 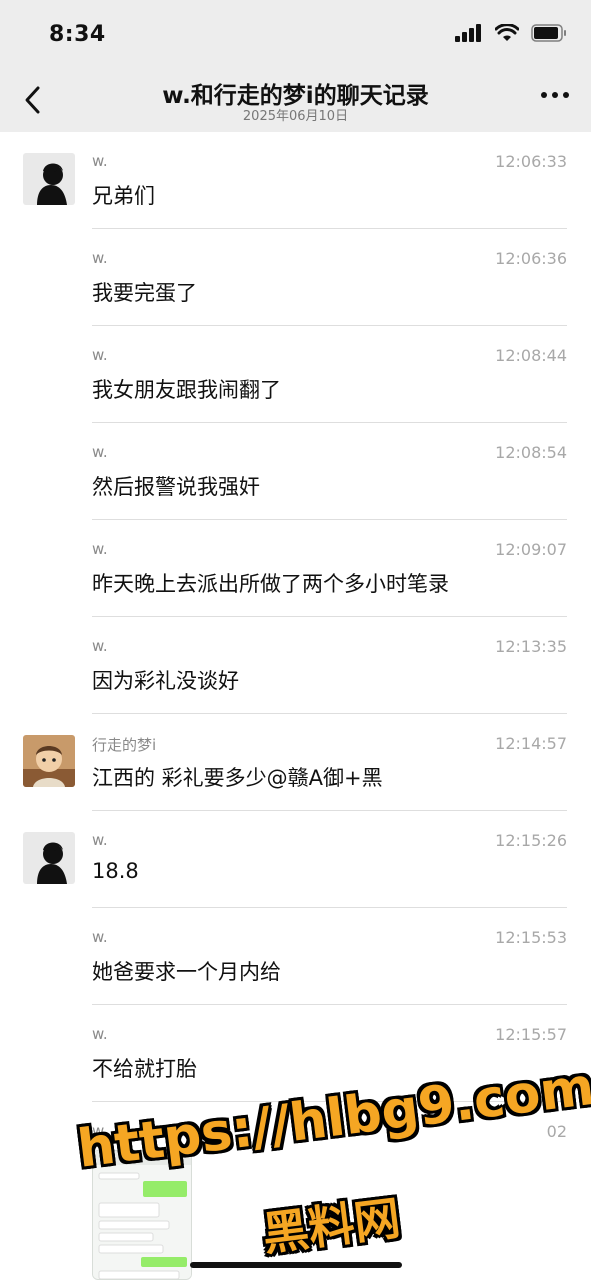 I want to click on message-time: 12:08:44, so click(x=531, y=355).